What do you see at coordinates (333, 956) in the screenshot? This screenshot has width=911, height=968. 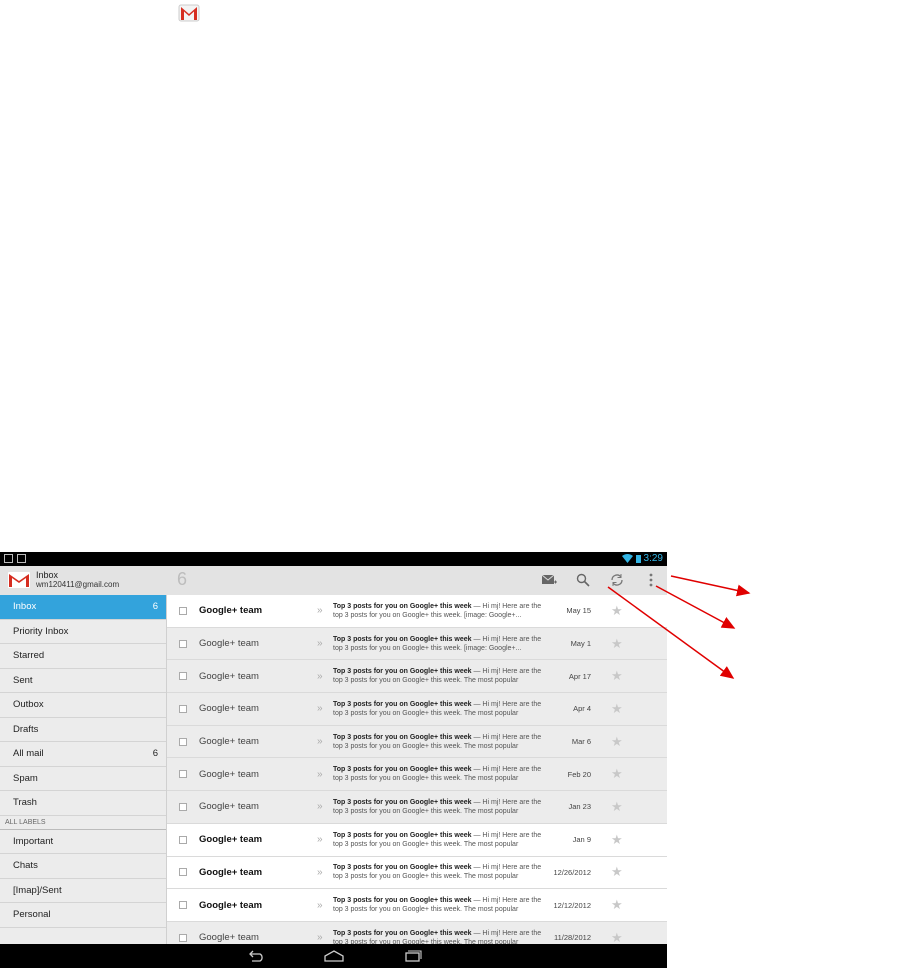 I see `home-icon` at bounding box center [333, 956].